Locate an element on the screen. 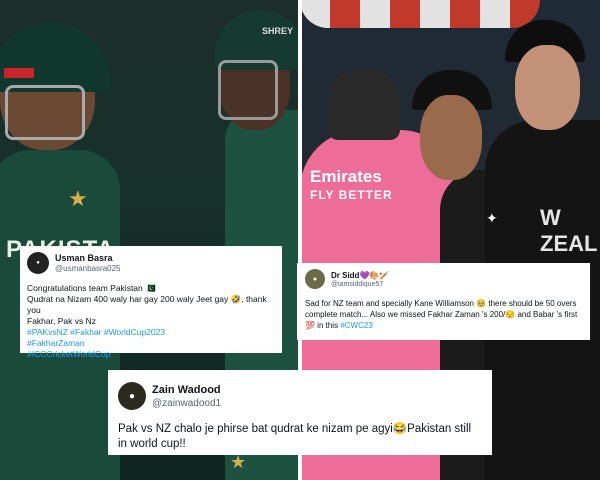  tweet-author: Zain Wadood @zainwadood1 is located at coordinates (186, 396).